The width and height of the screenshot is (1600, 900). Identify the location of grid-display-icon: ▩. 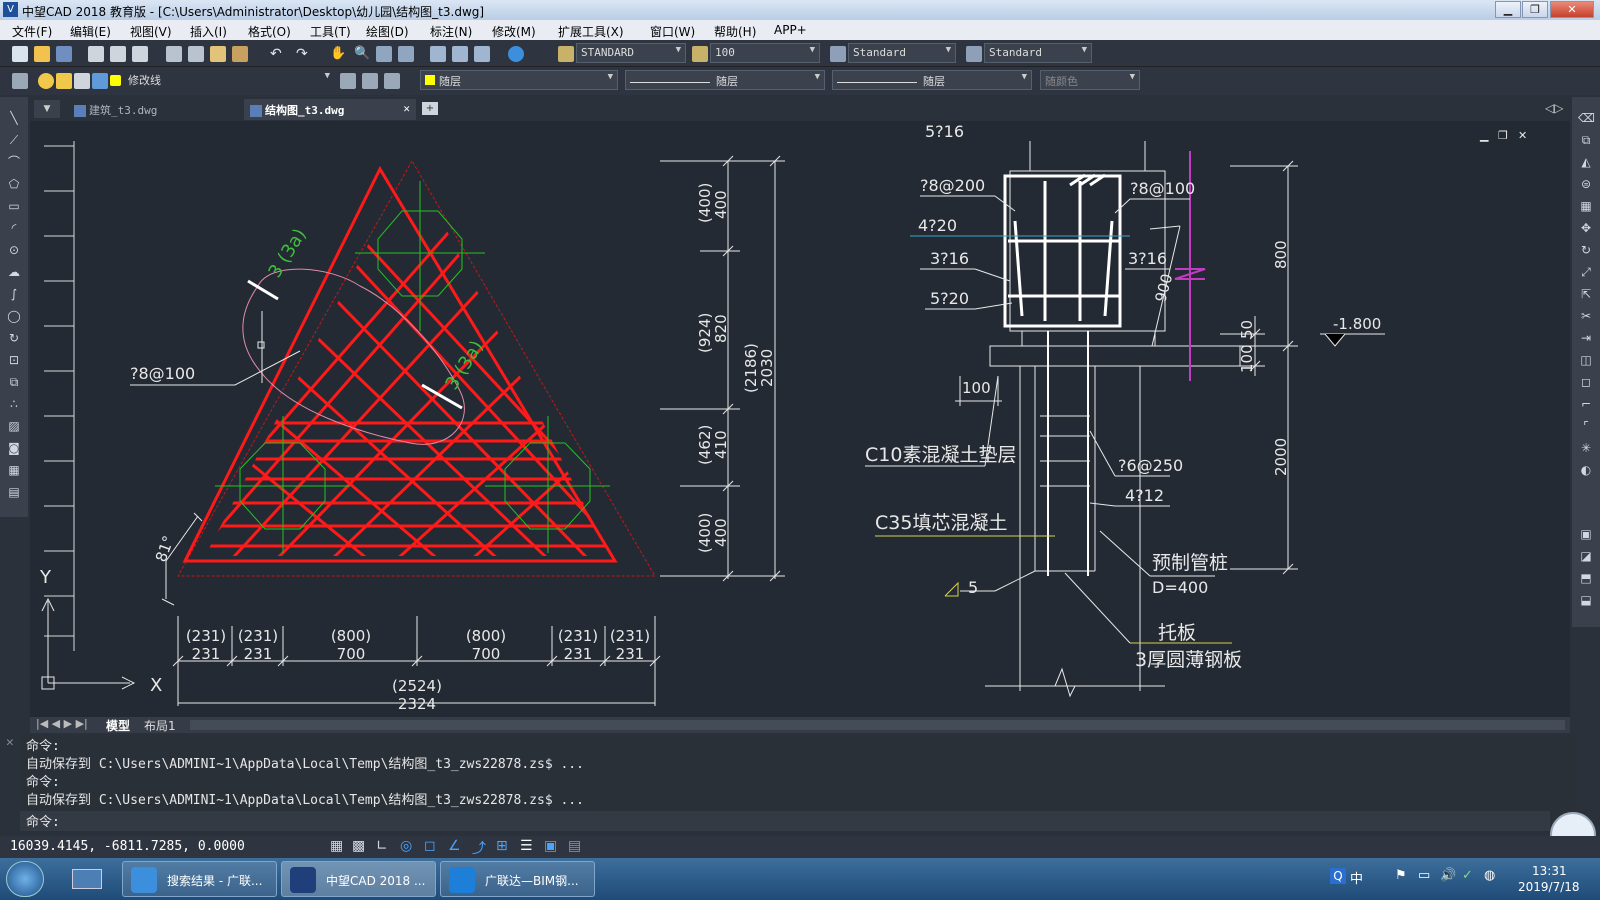
(358, 846).